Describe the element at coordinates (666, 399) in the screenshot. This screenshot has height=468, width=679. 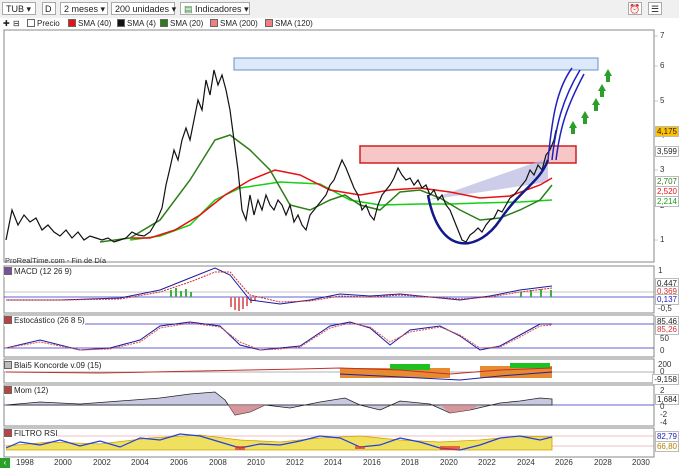
I see `mom-tag: 1,684` at that location.